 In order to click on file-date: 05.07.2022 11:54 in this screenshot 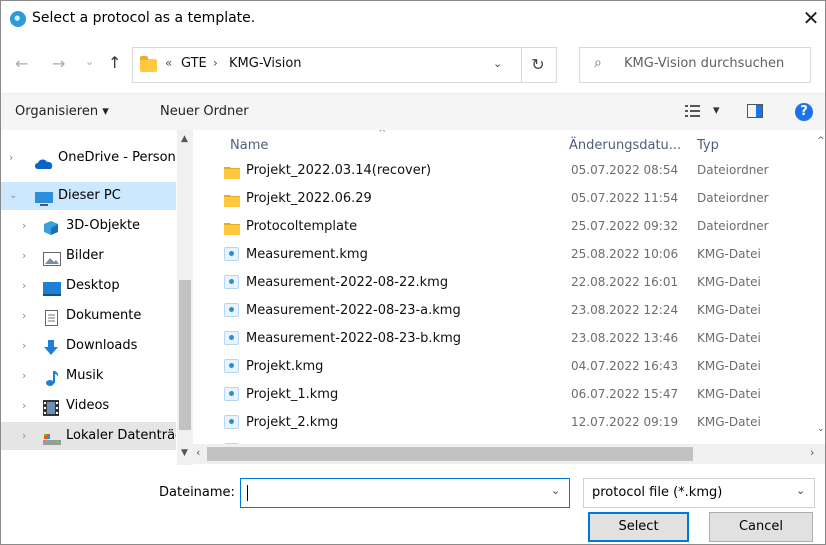, I will do `click(625, 198)`.